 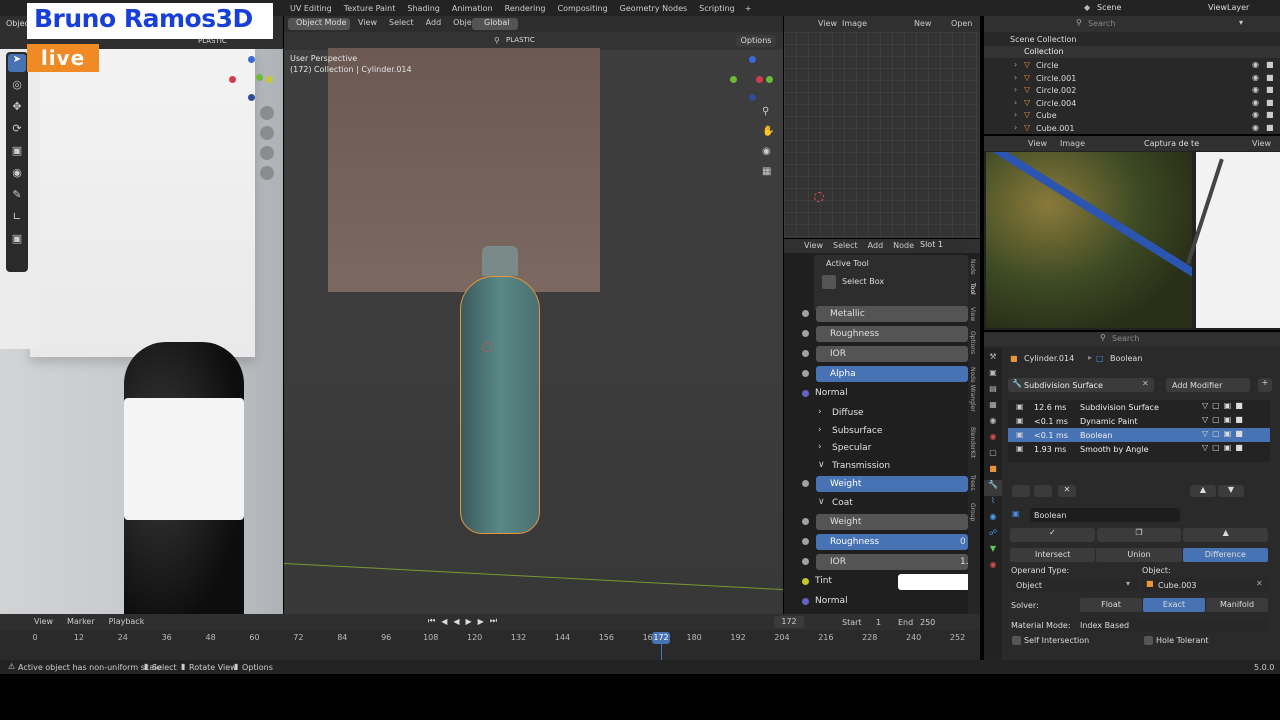 What do you see at coordinates (1174, 605) in the screenshot?
I see `solver-button: Exact` at bounding box center [1174, 605].